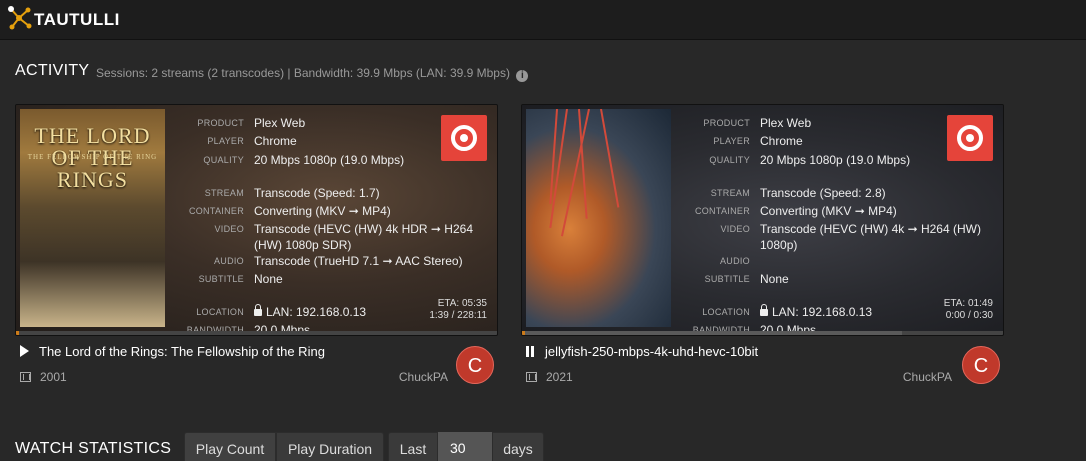 This screenshot has height=461, width=1086. What do you see at coordinates (93, 448) in the screenshot?
I see `watch-statistics-heading: WATCH STATISTICS` at bounding box center [93, 448].